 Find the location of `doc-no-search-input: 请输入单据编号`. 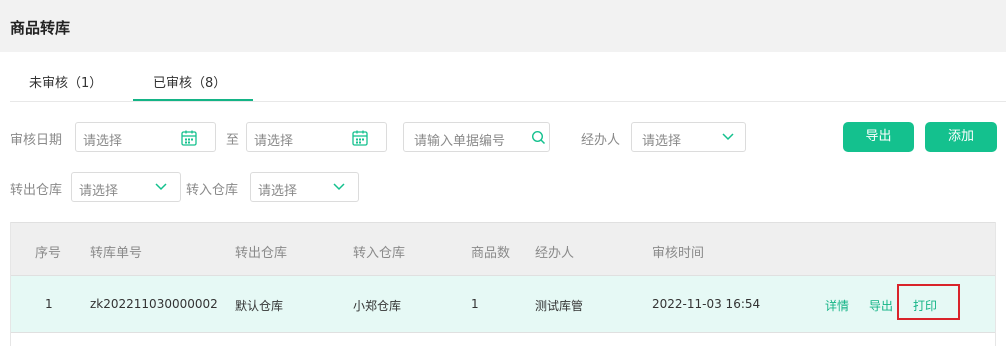

doc-no-search-input: 请输入单据编号 is located at coordinates (476, 137).